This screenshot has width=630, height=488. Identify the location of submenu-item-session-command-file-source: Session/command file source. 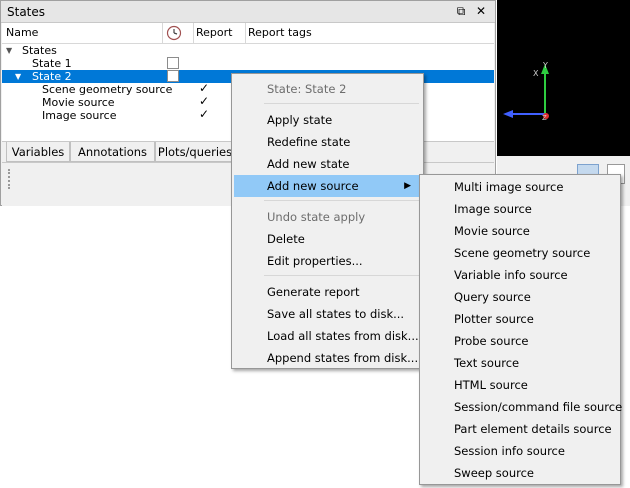
(522, 407).